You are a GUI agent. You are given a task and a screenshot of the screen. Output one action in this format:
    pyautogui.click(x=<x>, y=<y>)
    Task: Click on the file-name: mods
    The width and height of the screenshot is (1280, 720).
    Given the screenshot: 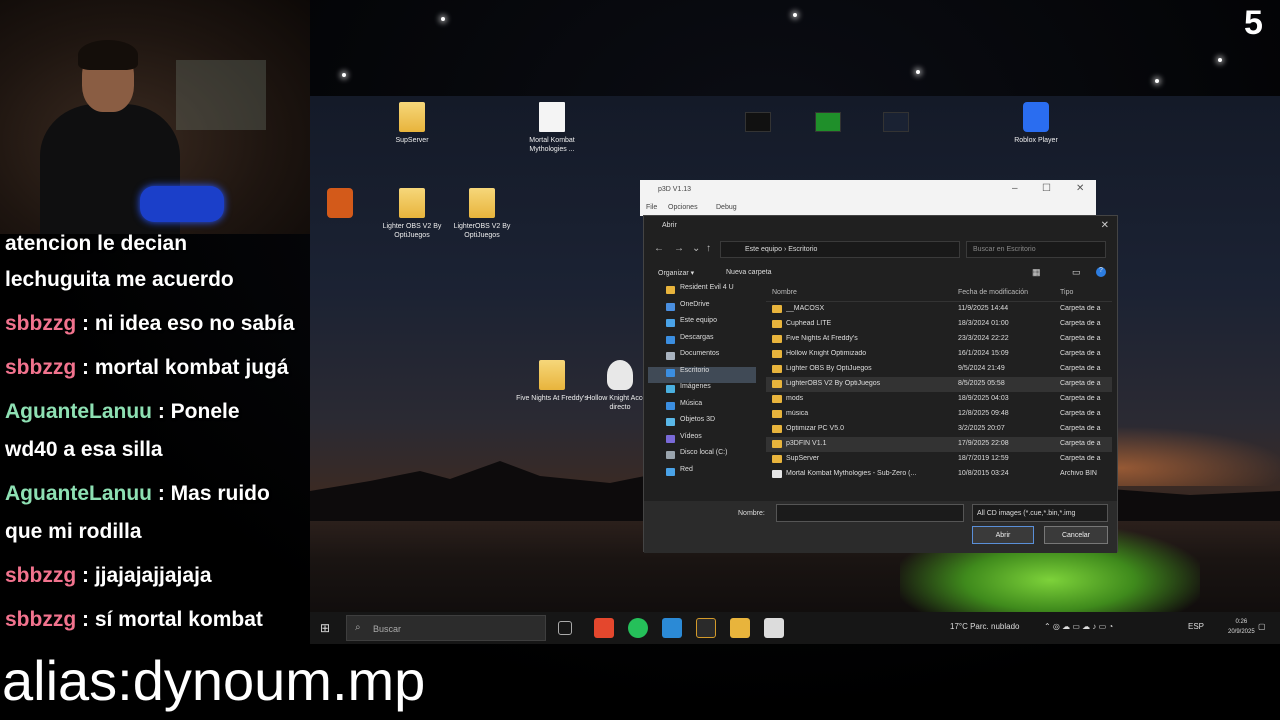 What is the action you would take?
    pyautogui.click(x=795, y=398)
    